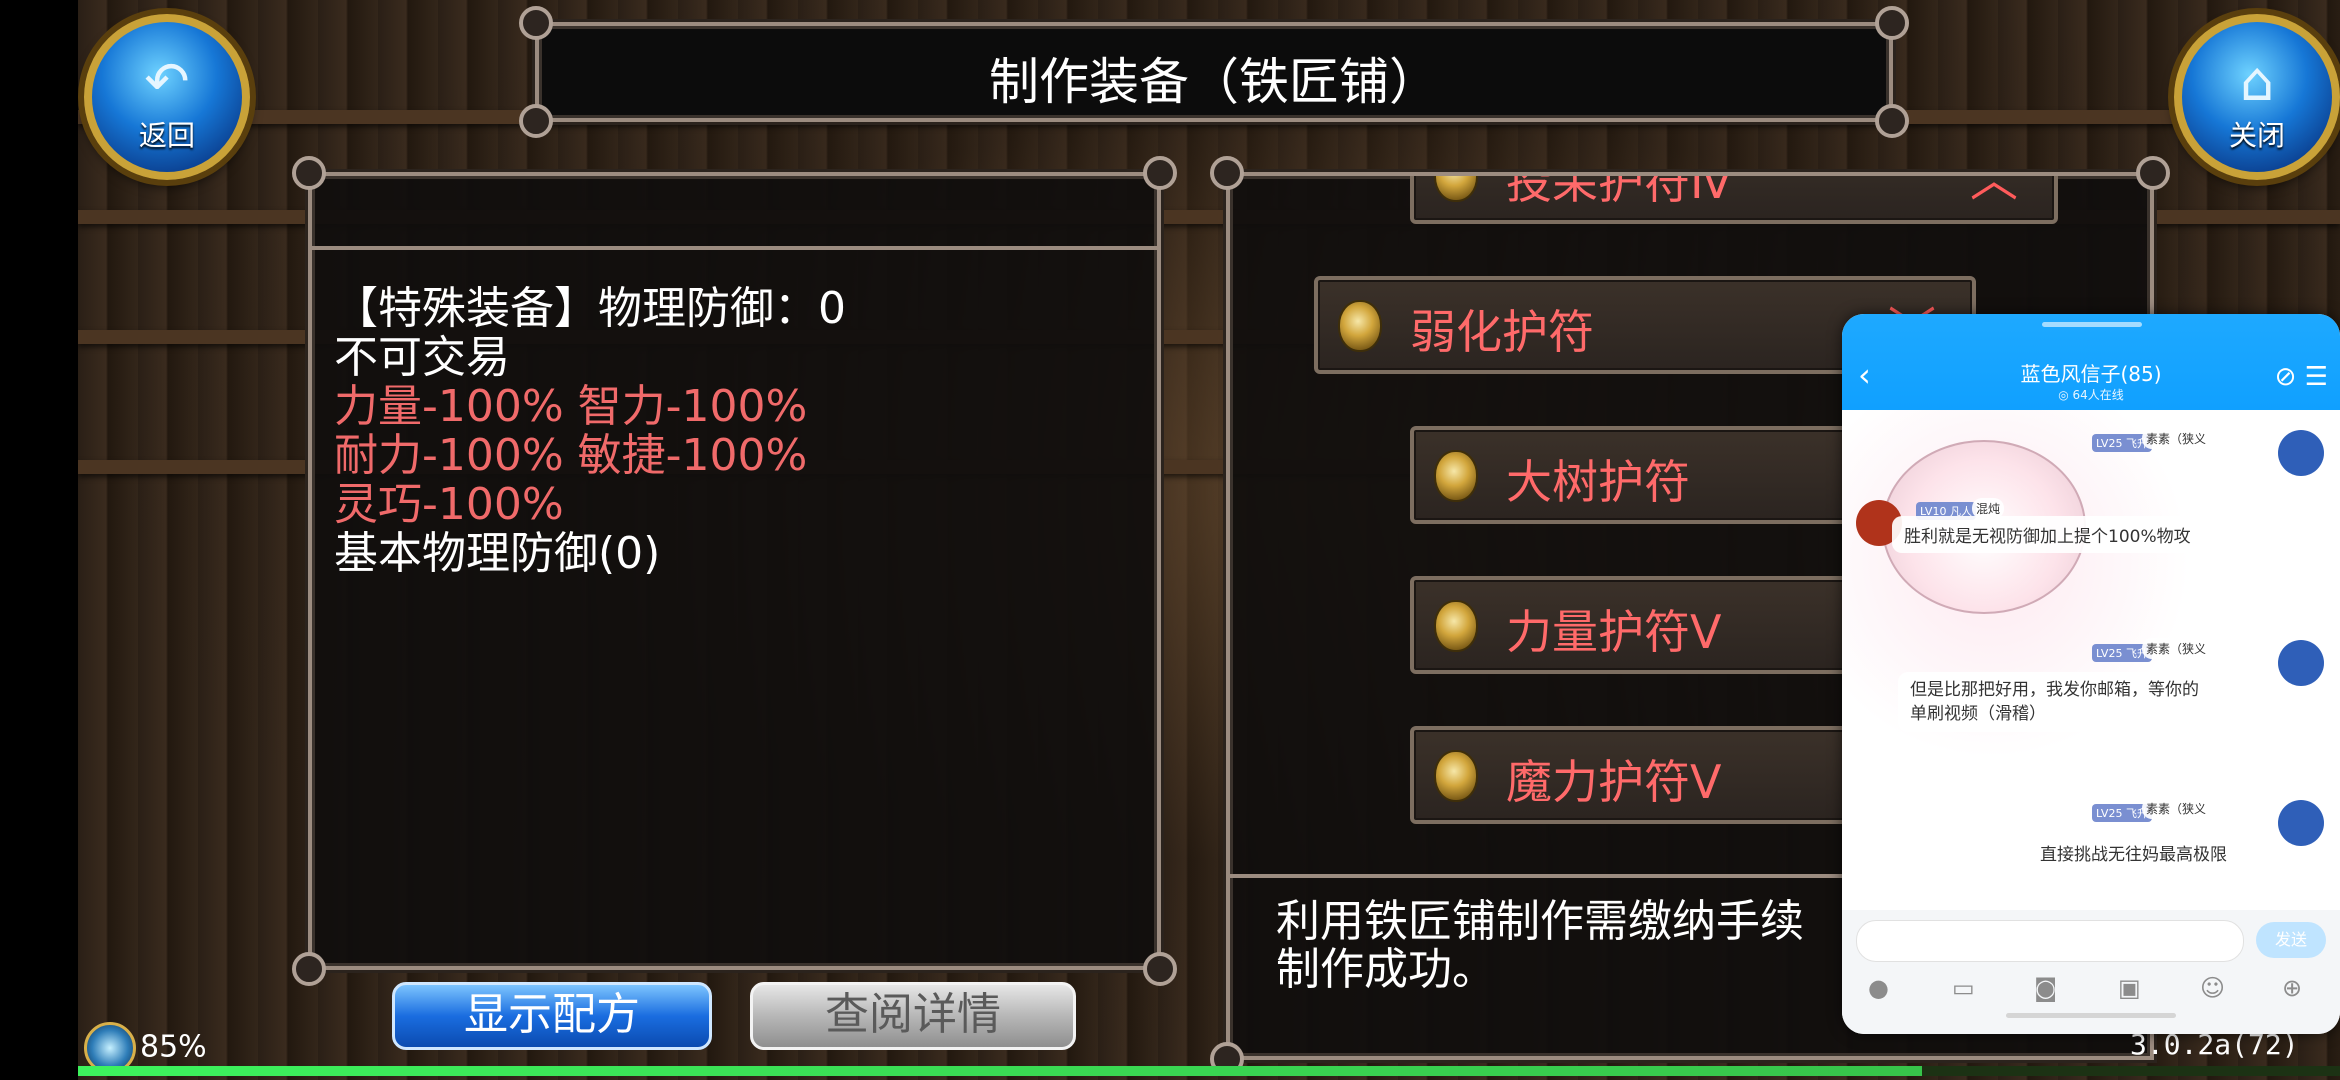 Image resolution: width=2340 pixels, height=1080 pixels. What do you see at coordinates (2286, 377) in the screenshot?
I see `tag-icon: ⊘` at bounding box center [2286, 377].